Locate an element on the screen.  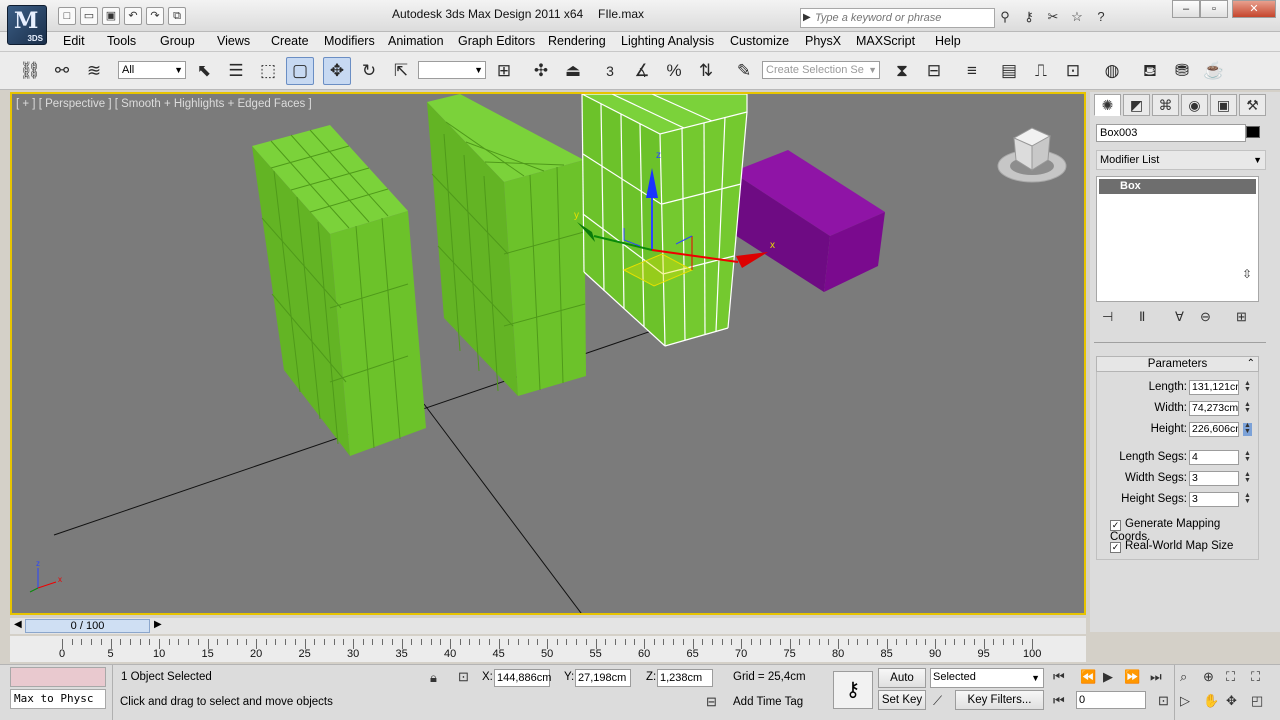
time-slider-next-icon: ▶ is located at coordinates (158, 624).